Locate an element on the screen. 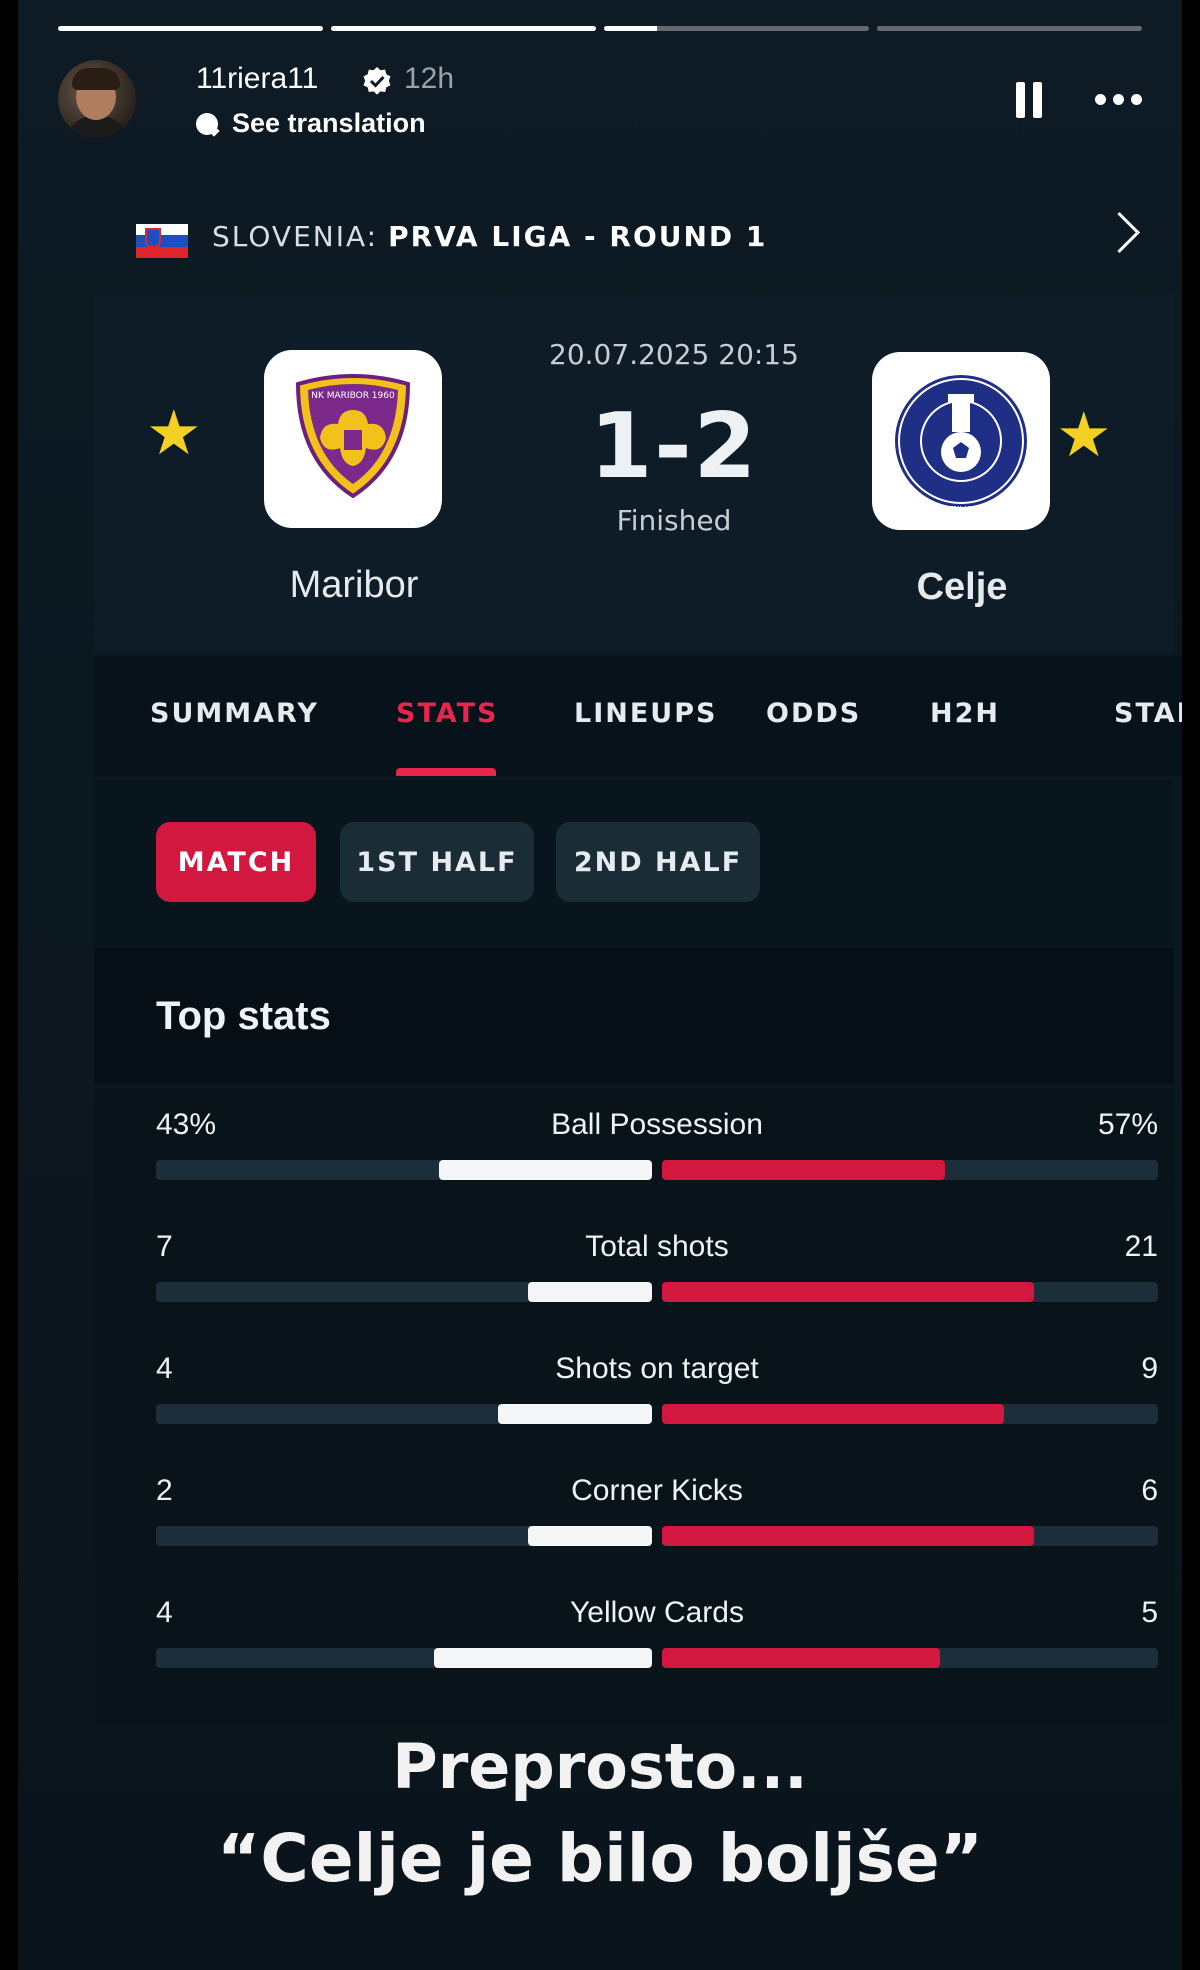 This screenshot has width=1200, height=1970. away-team-name: Celje is located at coordinates (962, 587).